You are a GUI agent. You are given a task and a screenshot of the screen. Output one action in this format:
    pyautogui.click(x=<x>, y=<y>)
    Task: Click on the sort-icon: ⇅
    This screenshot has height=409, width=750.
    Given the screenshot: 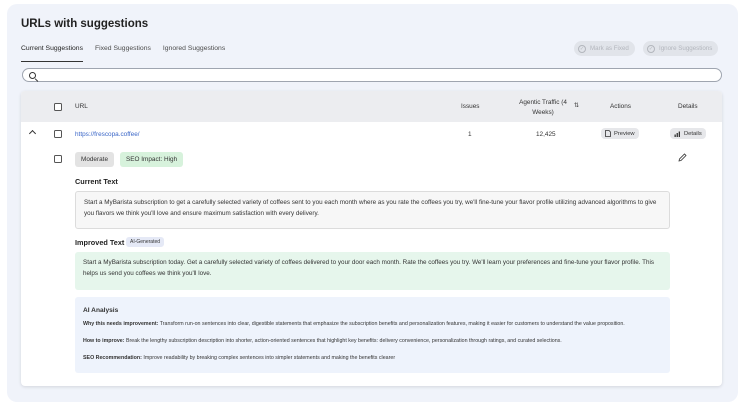 What is the action you would take?
    pyautogui.click(x=576, y=105)
    